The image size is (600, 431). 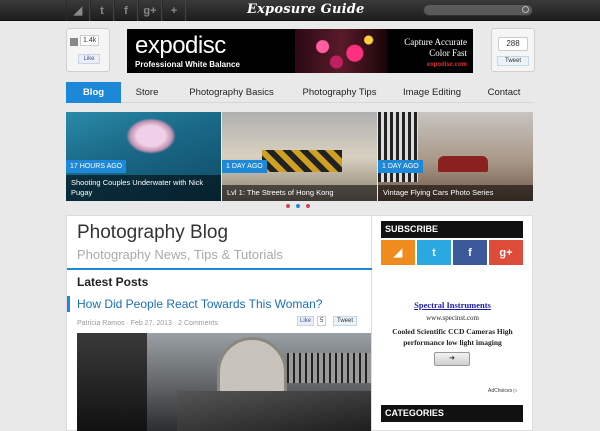 What do you see at coordinates (506, 252) in the screenshot?
I see `google-plus-subscribe-icon: g+` at bounding box center [506, 252].